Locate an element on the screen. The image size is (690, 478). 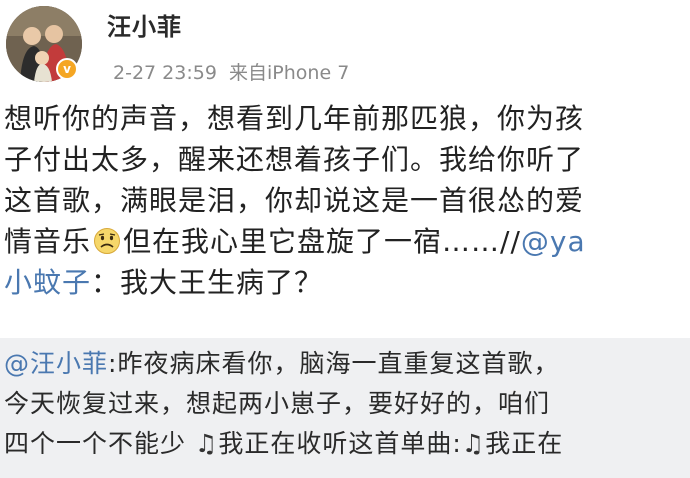
post-line: ：我大王生病了？ is located at coordinates (207, 282).